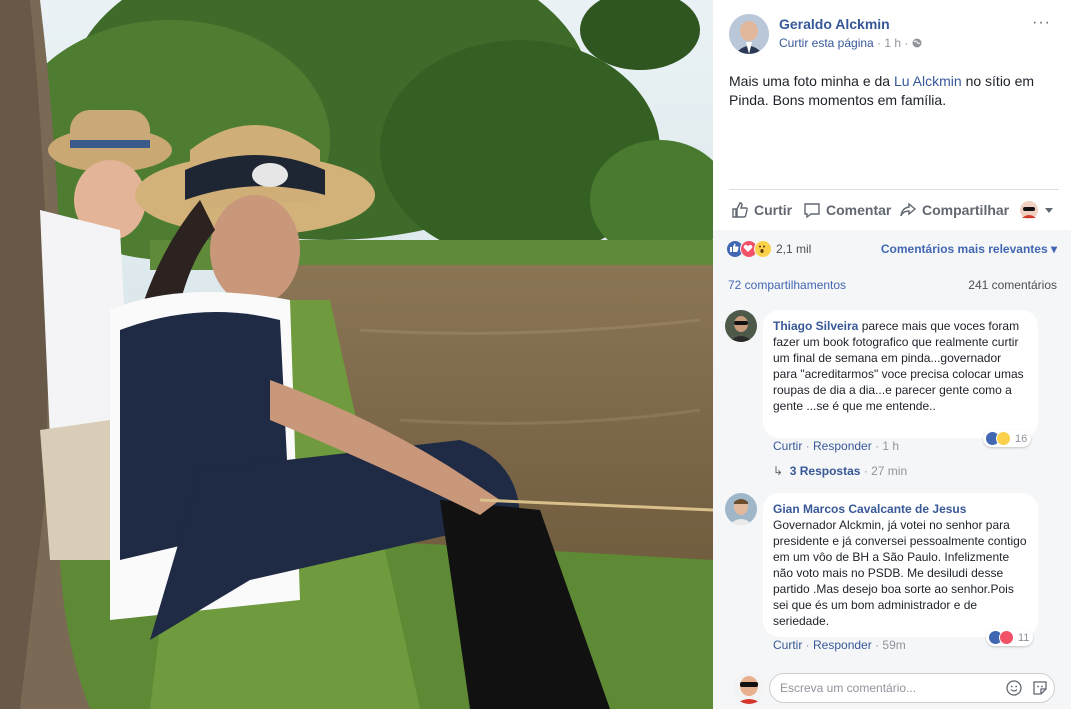 Image resolution: width=1071 pixels, height=709 pixels. What do you see at coordinates (893, 645) in the screenshot?
I see `comment-time: 59m` at bounding box center [893, 645].